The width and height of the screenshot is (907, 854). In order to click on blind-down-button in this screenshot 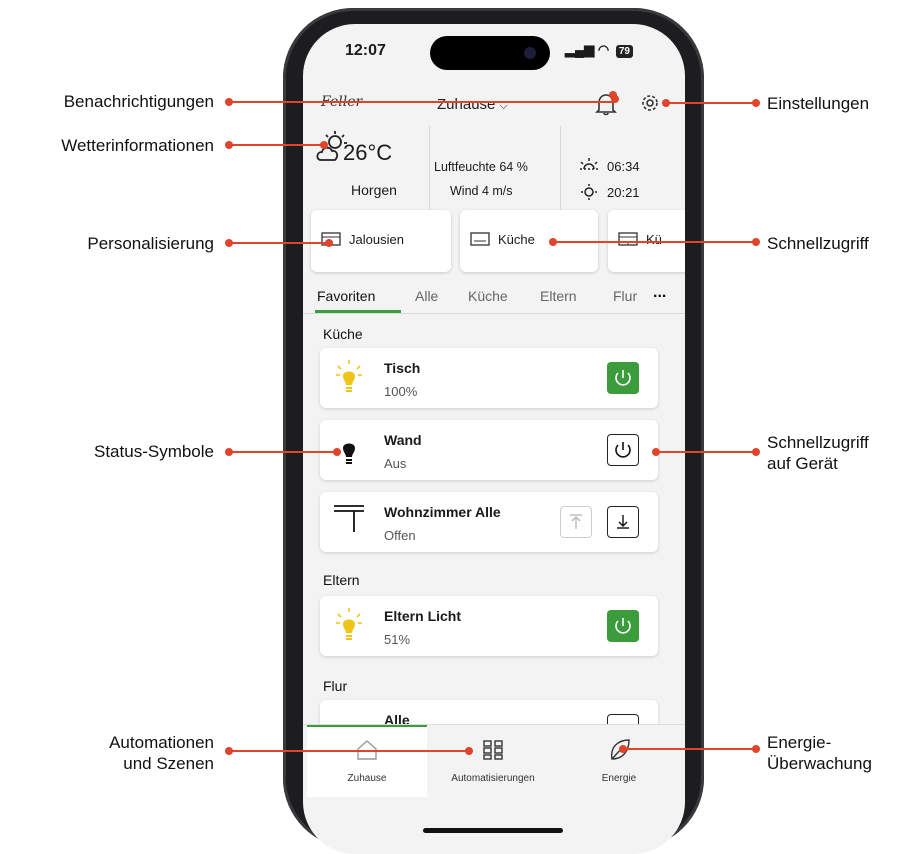, I will do `click(623, 522)`.